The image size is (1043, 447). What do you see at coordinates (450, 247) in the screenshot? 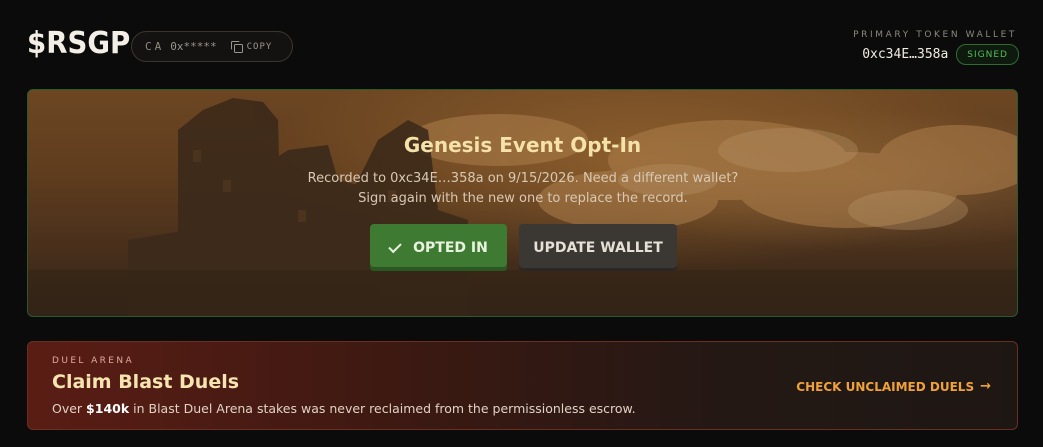
I see `opted-in-label: OPTED IN` at bounding box center [450, 247].